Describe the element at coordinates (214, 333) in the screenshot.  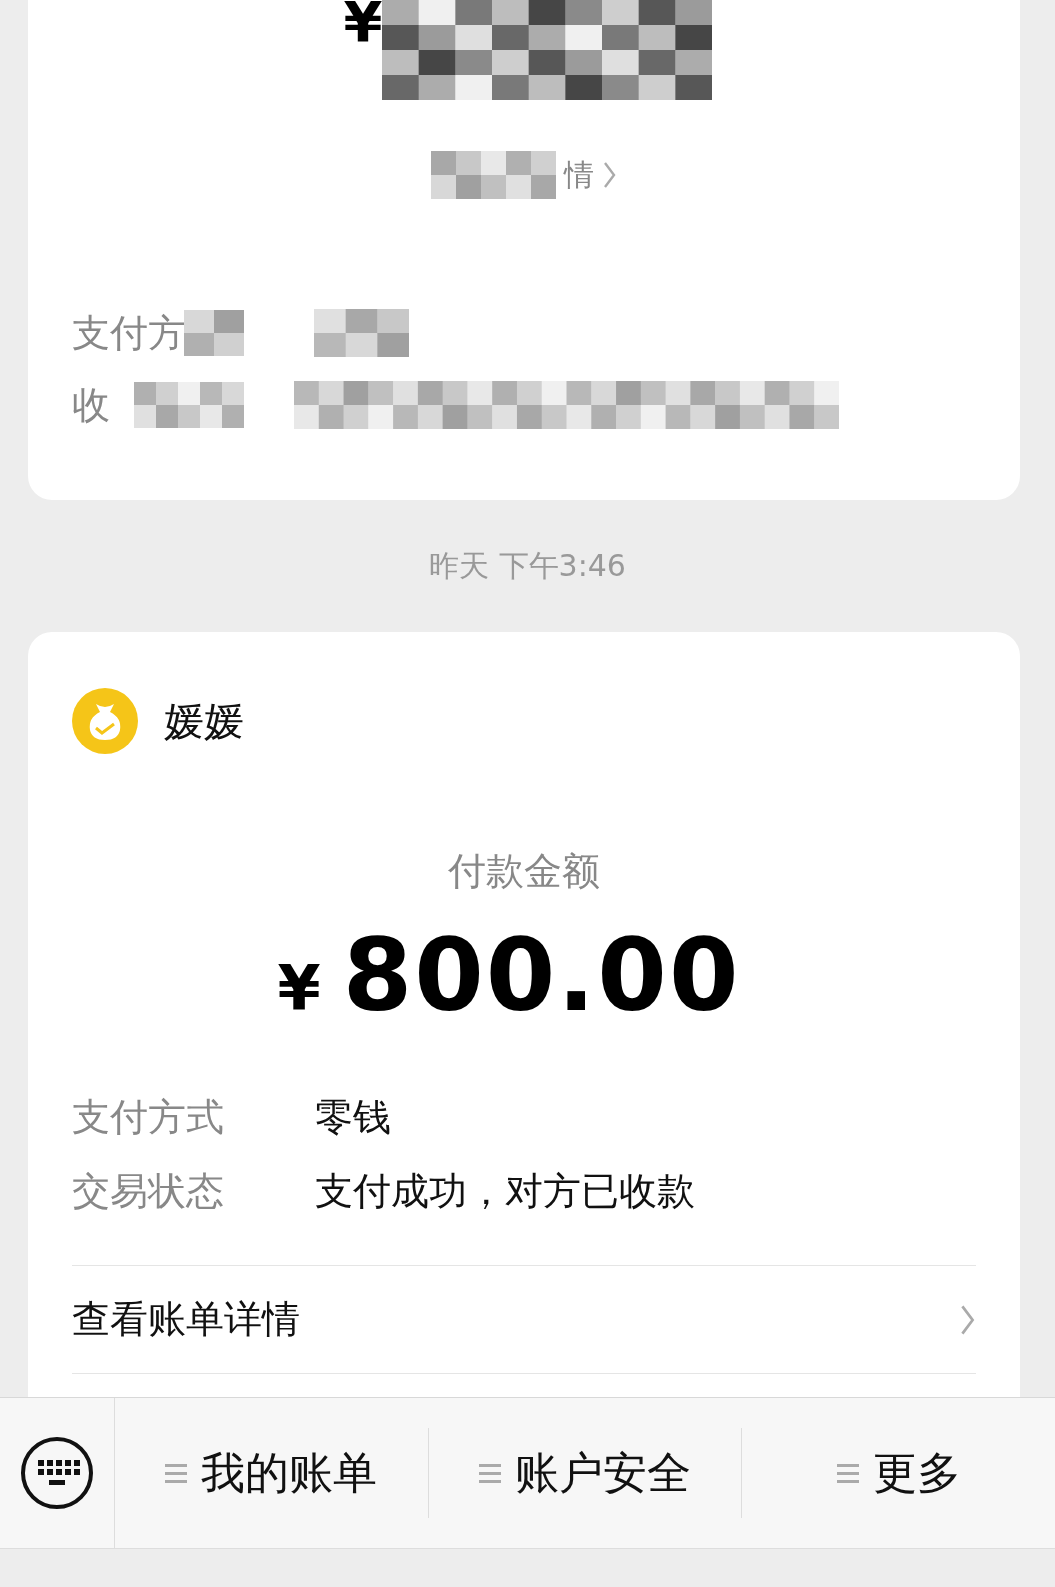
I see `pixelated-area` at that location.